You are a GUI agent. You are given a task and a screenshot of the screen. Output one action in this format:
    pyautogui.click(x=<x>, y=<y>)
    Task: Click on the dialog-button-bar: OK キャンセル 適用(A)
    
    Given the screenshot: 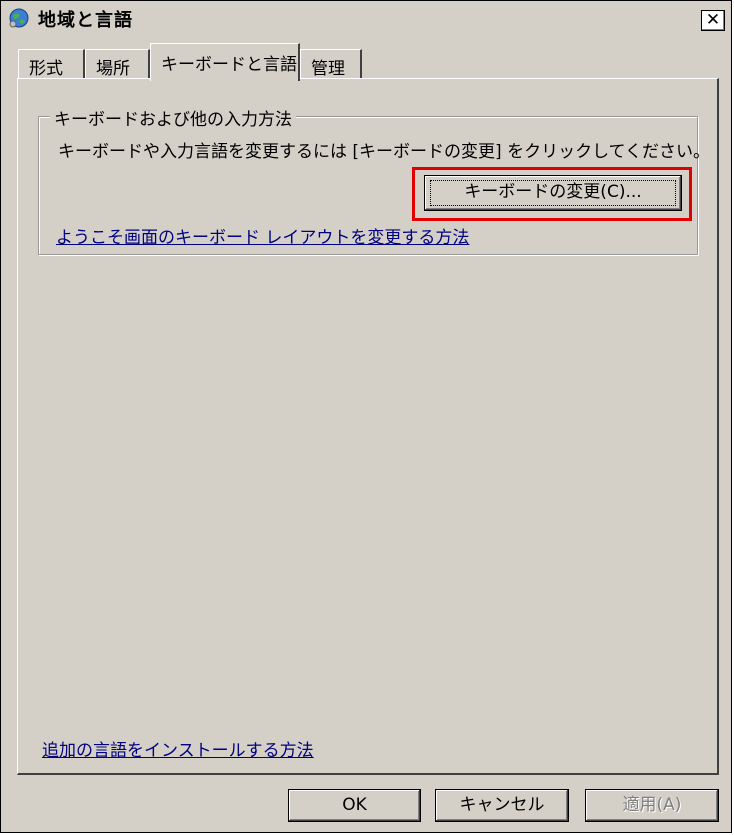 What is the action you would take?
    pyautogui.click(x=367, y=804)
    